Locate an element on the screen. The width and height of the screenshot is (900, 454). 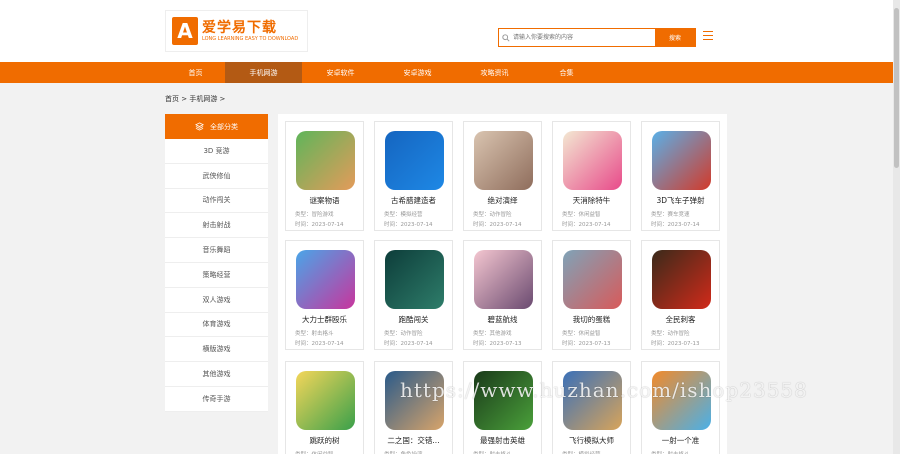
game-name: 最强射击英雄 is located at coordinates (502, 440).